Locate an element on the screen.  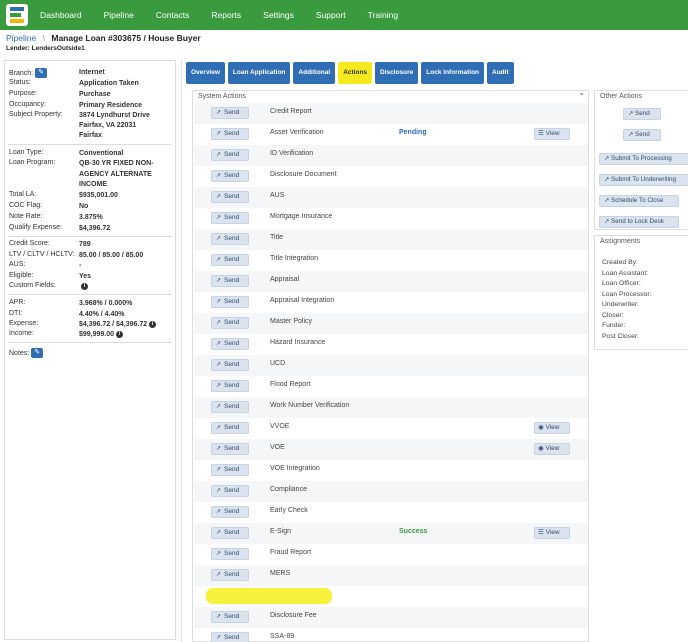
expense-label: Expense: is located at coordinates (24, 323).